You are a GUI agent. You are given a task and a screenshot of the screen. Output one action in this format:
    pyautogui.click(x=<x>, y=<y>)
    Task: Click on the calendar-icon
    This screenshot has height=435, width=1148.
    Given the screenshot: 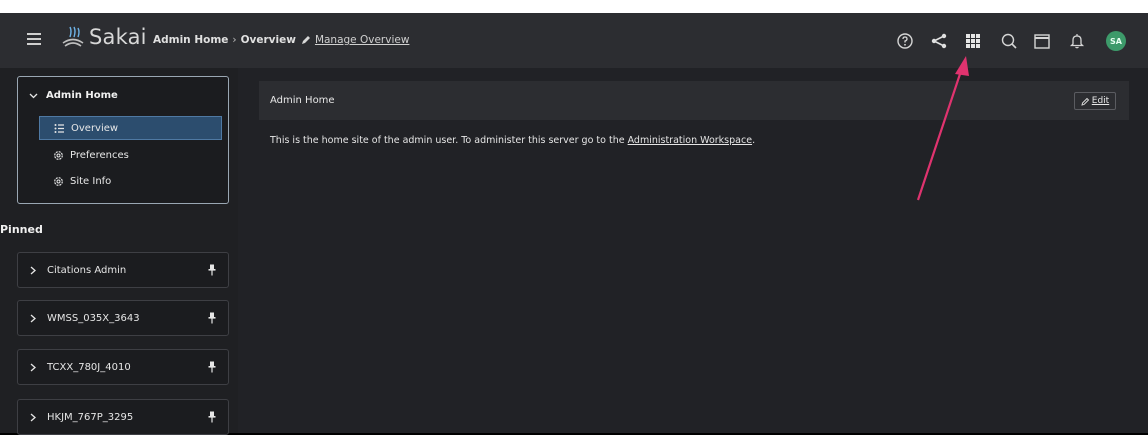 What is the action you would take?
    pyautogui.click(x=1042, y=41)
    